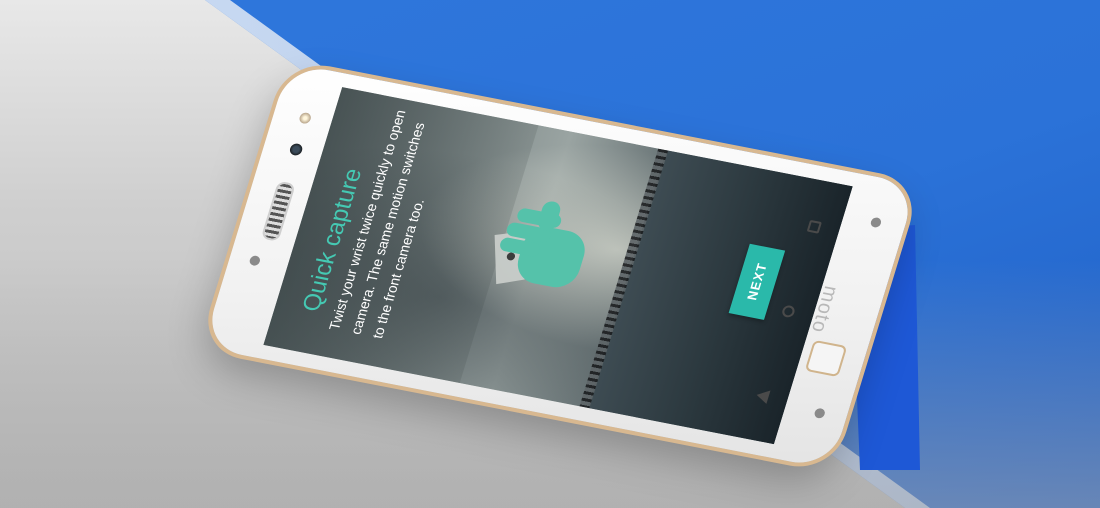  Describe the element at coordinates (296, 149) in the screenshot. I see `front-camera` at that location.